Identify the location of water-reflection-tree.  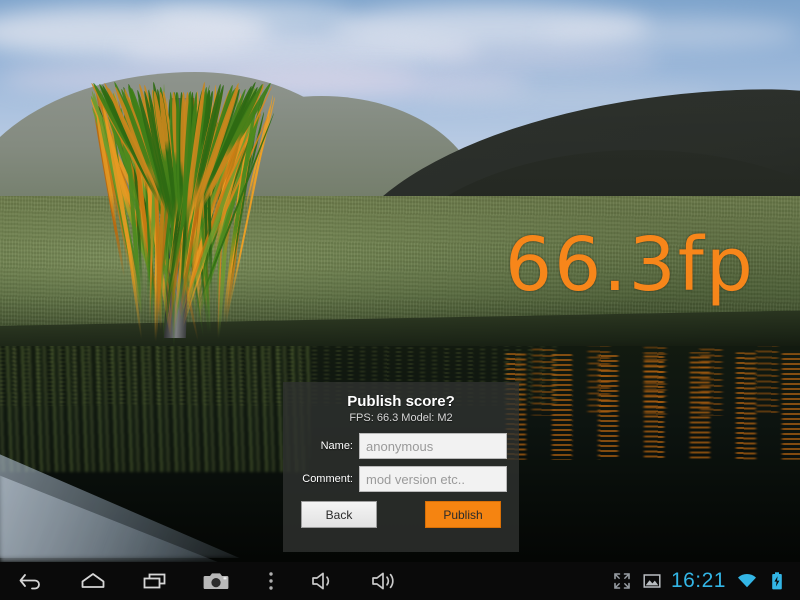
(155, 409).